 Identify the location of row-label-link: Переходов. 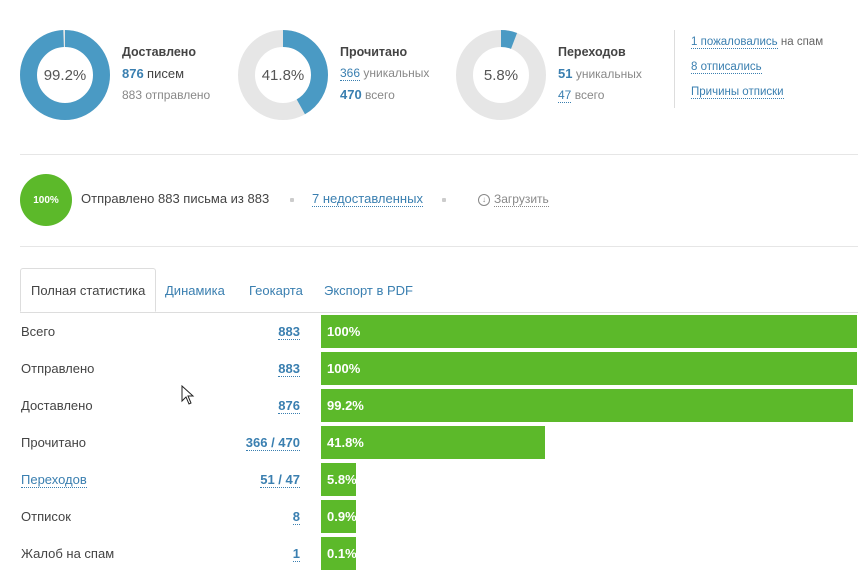
(54, 480).